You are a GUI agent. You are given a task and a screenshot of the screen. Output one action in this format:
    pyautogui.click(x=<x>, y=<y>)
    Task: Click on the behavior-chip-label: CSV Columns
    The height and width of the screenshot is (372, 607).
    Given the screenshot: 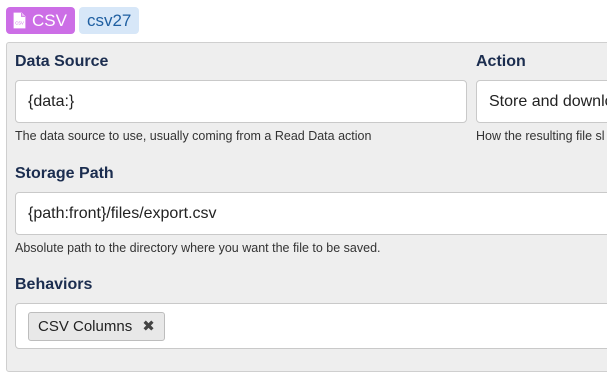 What is the action you would take?
    pyautogui.click(x=85, y=326)
    